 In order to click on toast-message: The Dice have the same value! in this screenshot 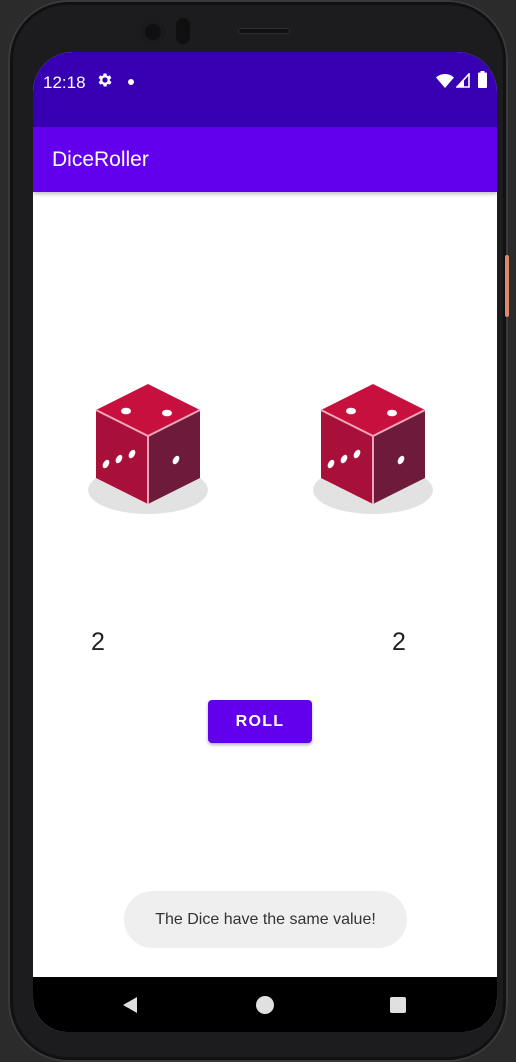, I will do `click(265, 919)`.